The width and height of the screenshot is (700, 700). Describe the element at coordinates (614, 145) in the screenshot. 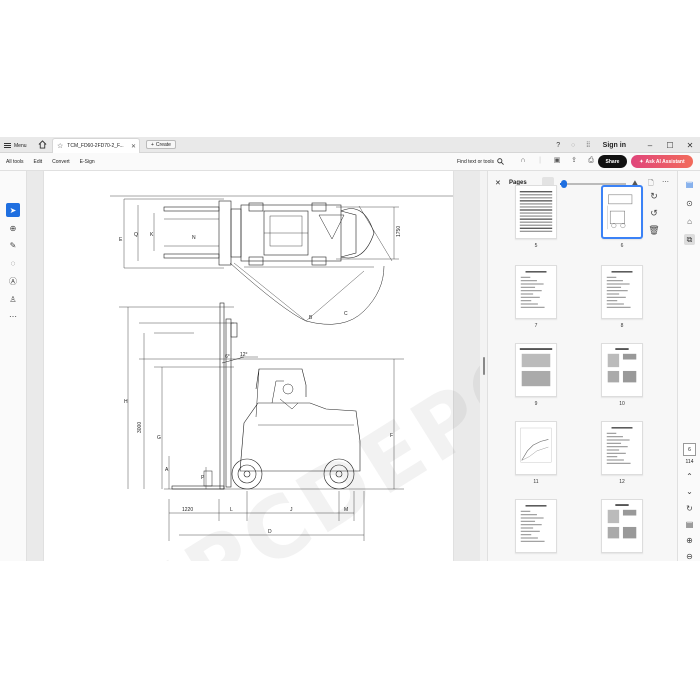

I see `sign-in-button: Sign in` at that location.